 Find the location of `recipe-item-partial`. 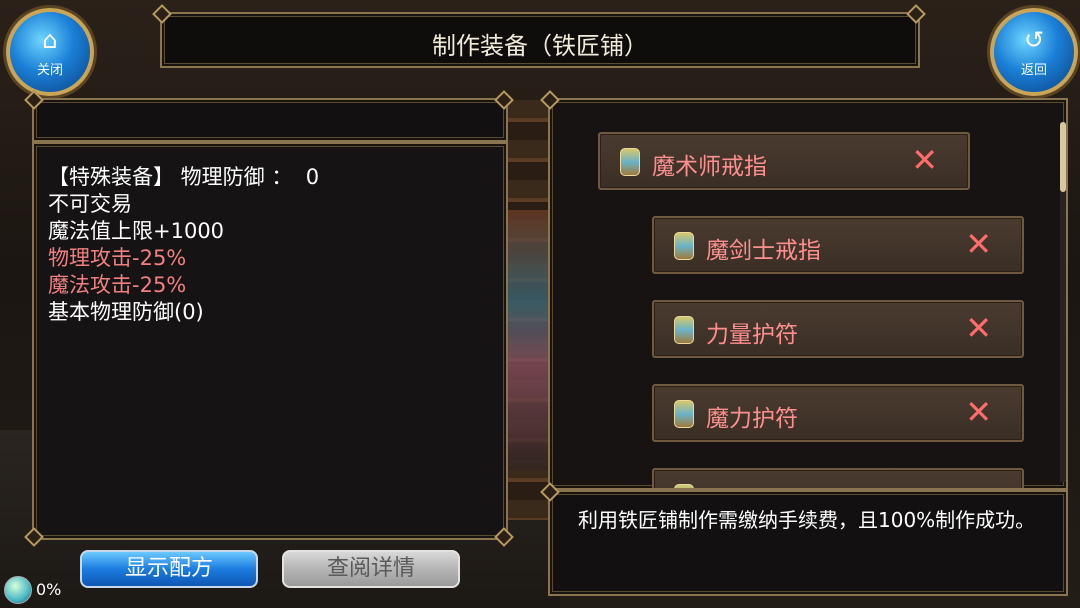

recipe-item-partial is located at coordinates (838, 478).